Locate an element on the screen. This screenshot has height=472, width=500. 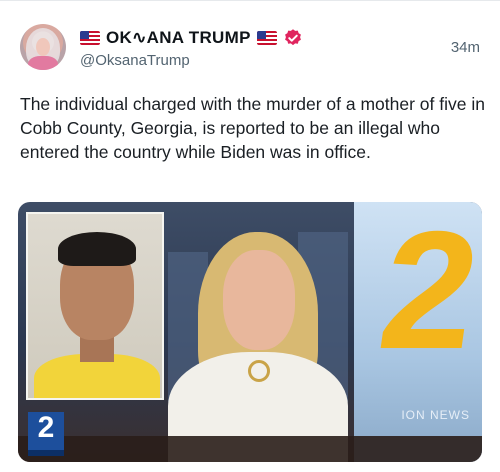
station-number-graphic: 2 is located at coordinates (425, 293).